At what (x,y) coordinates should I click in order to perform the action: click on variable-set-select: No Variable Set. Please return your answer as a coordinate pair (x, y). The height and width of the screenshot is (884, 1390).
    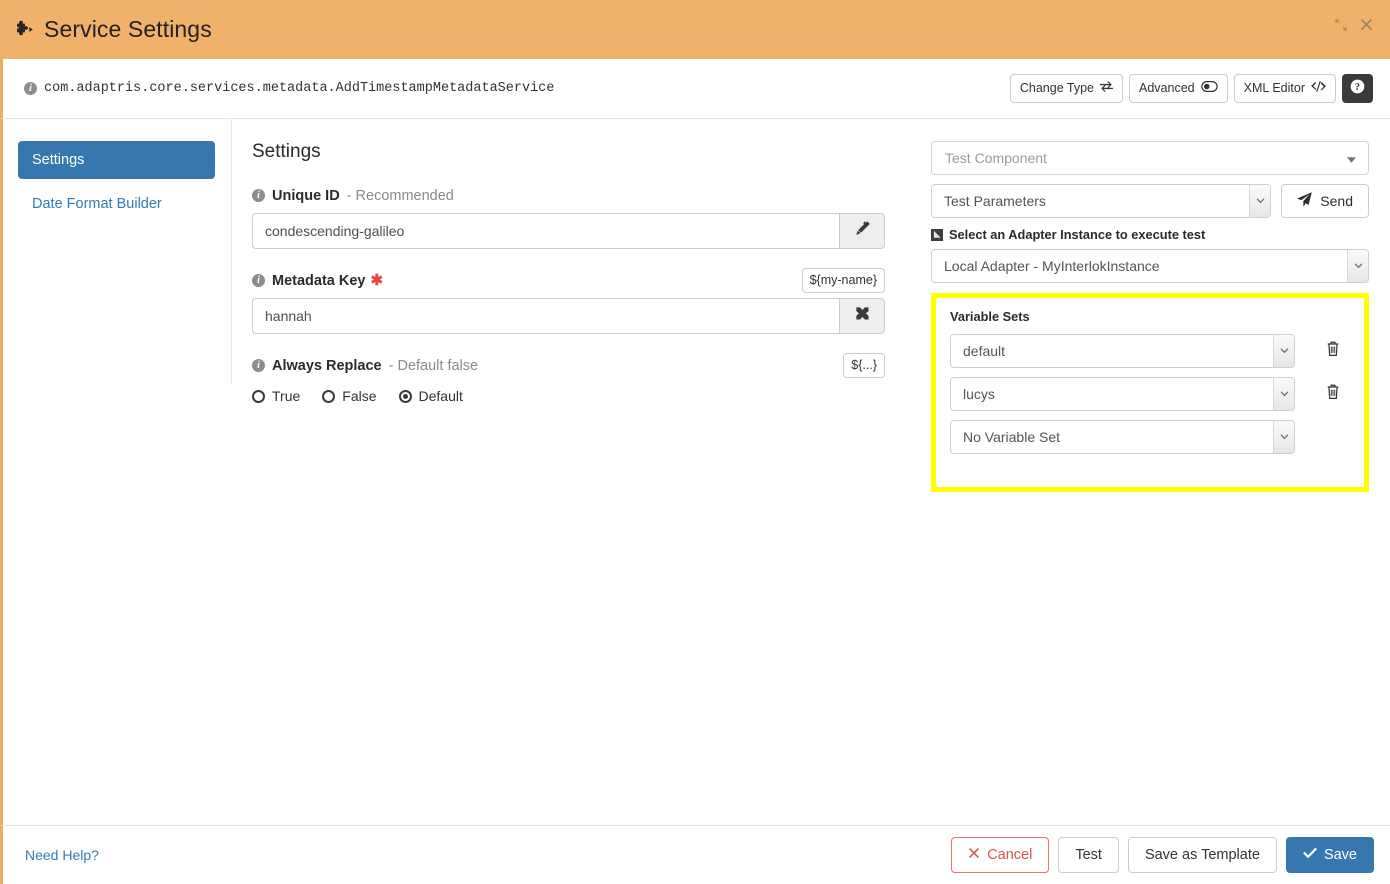
    Looking at the image, I should click on (1122, 437).